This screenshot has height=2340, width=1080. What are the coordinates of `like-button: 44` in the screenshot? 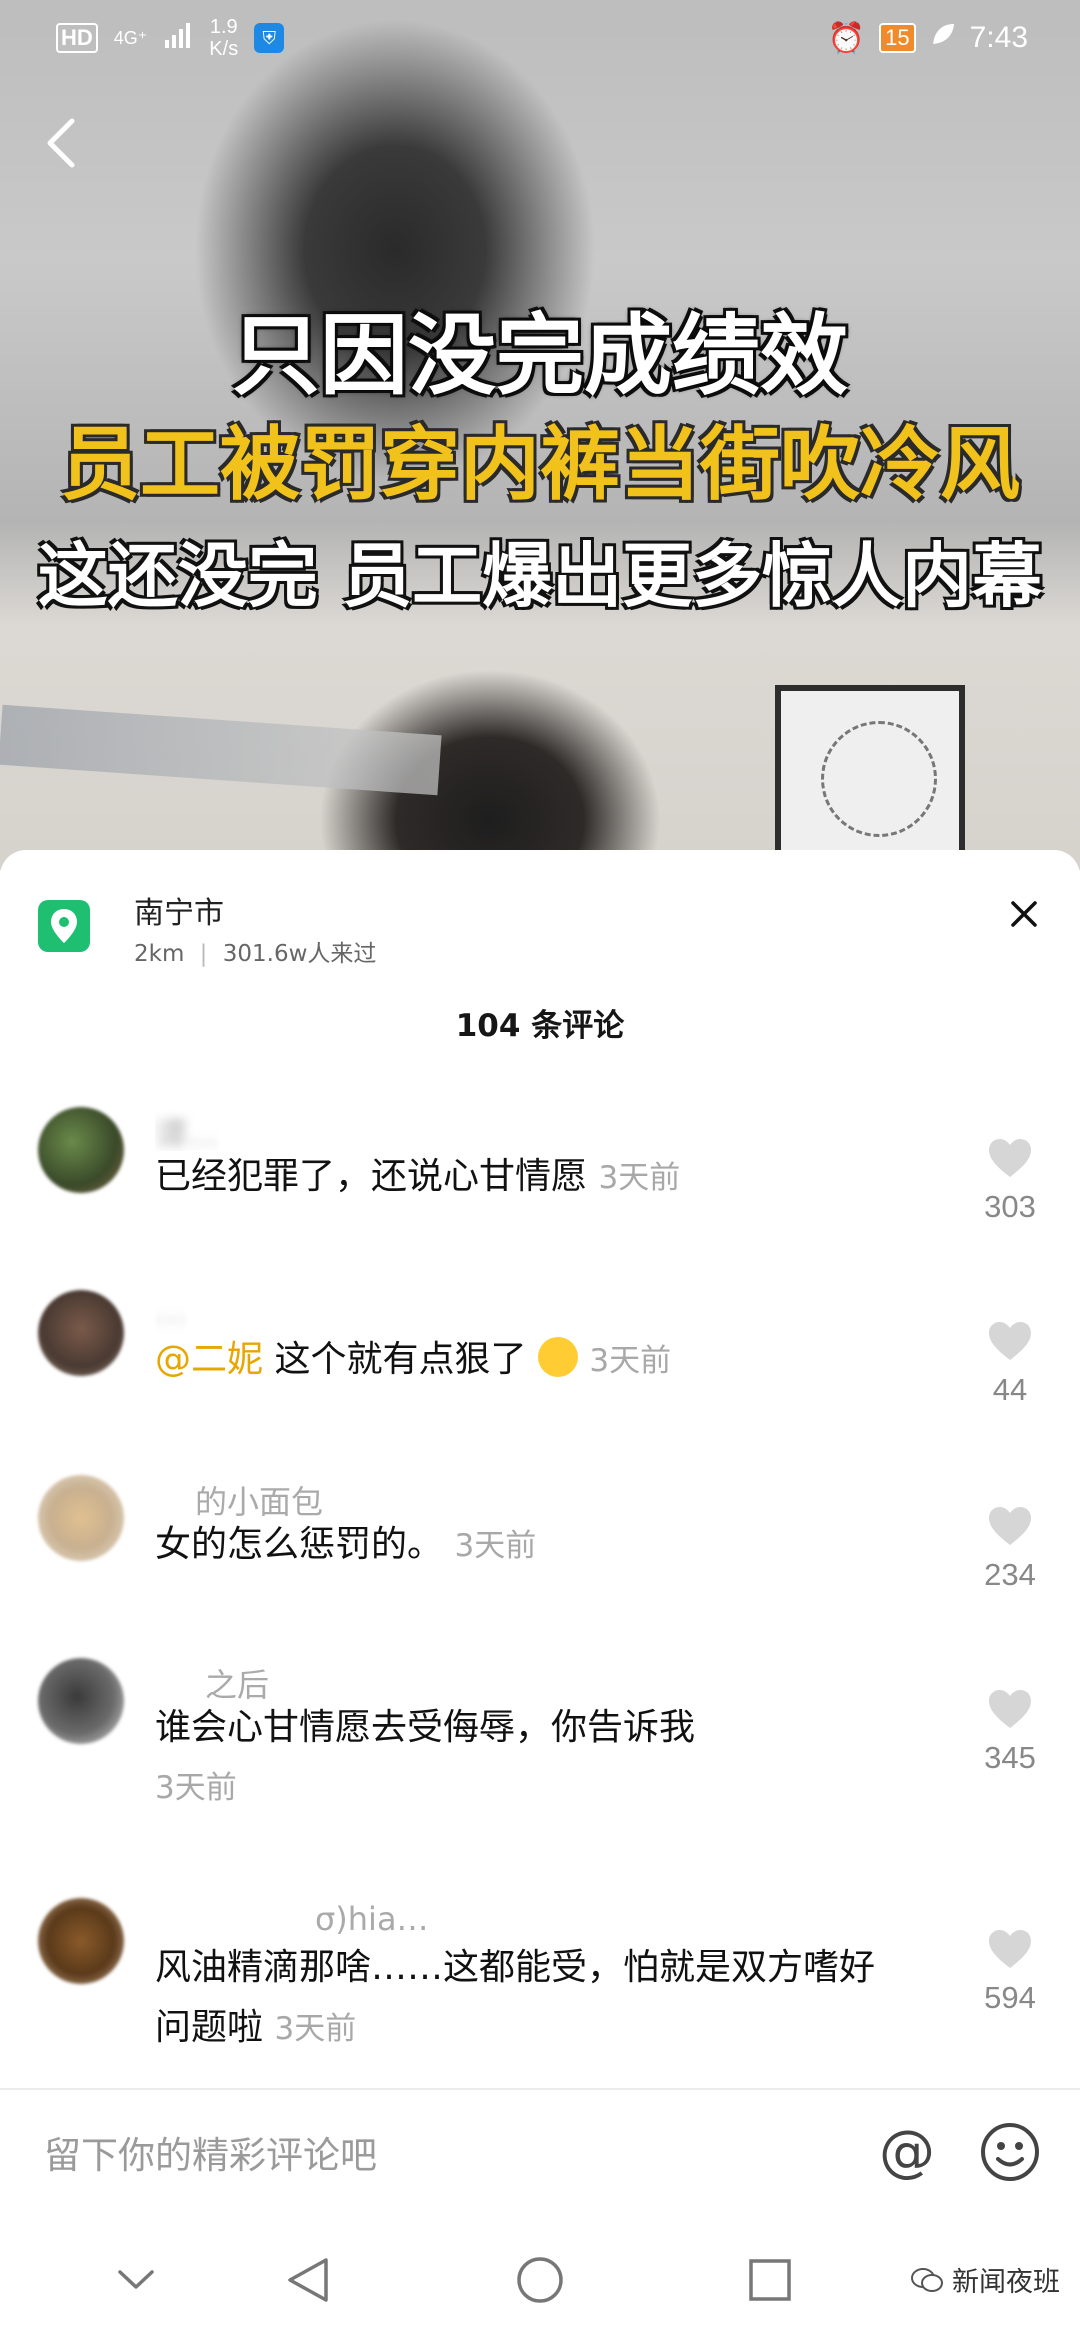 It's located at (1010, 1364).